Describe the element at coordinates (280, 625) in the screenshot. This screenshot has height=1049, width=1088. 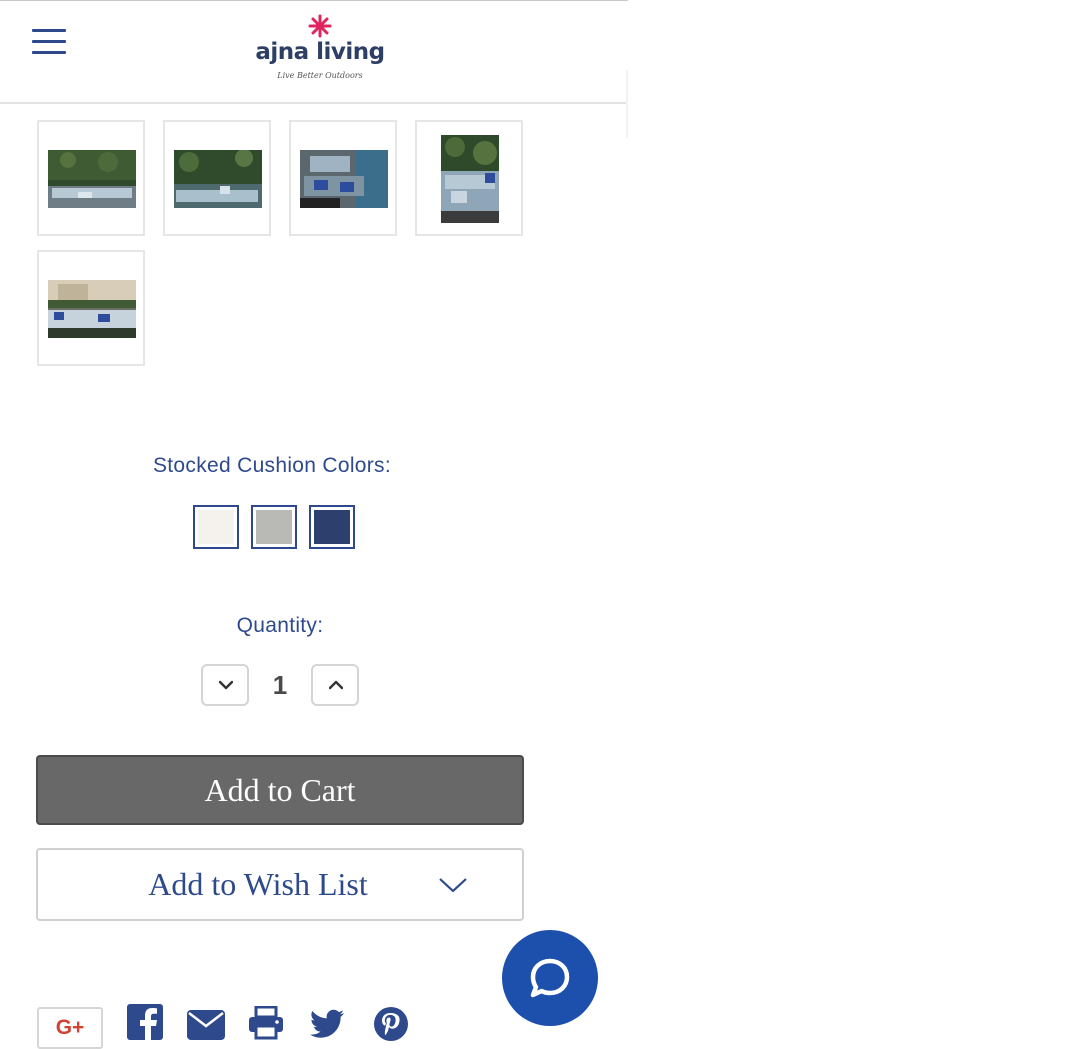
I see `quantity-label: Quantity:` at that location.